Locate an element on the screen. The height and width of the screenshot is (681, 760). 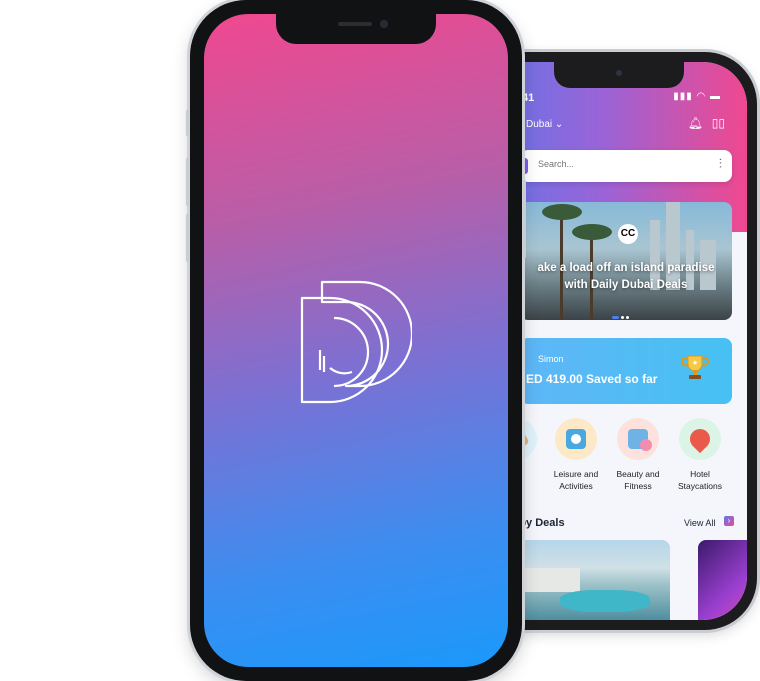
map-icon: ▯▯ is located at coordinates (718, 123).